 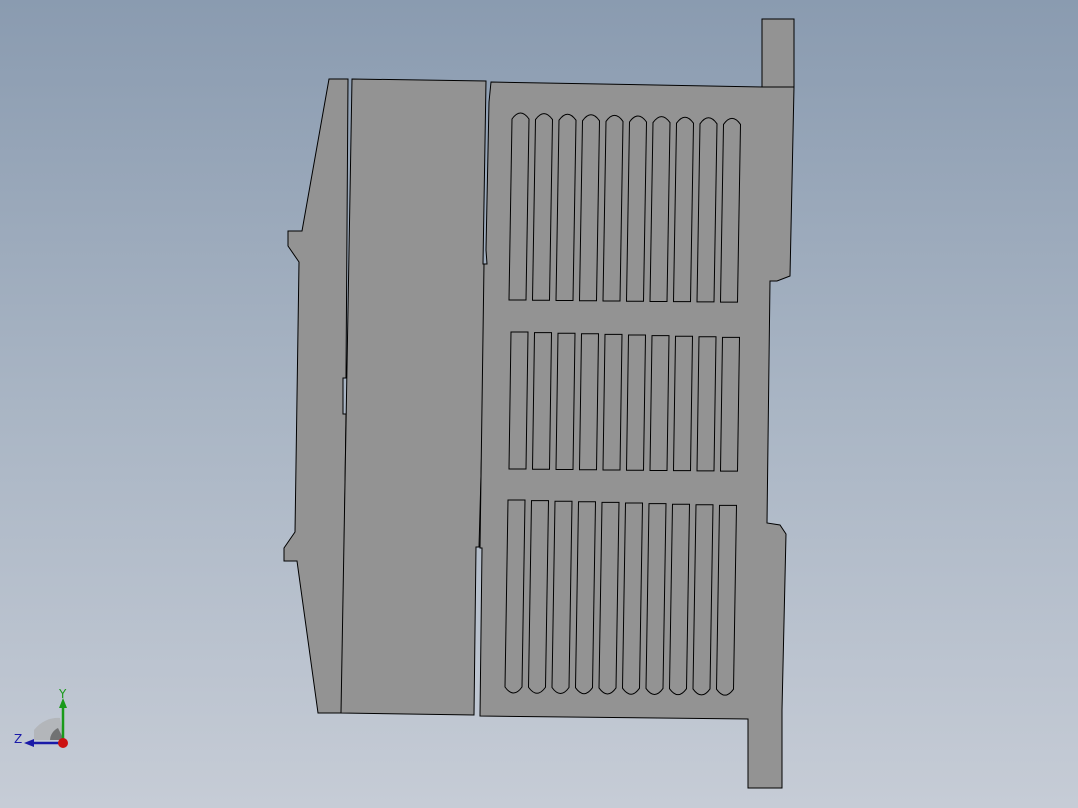 What do you see at coordinates (414, 397) in the screenshot?
I see `housing-middle-panel` at bounding box center [414, 397].